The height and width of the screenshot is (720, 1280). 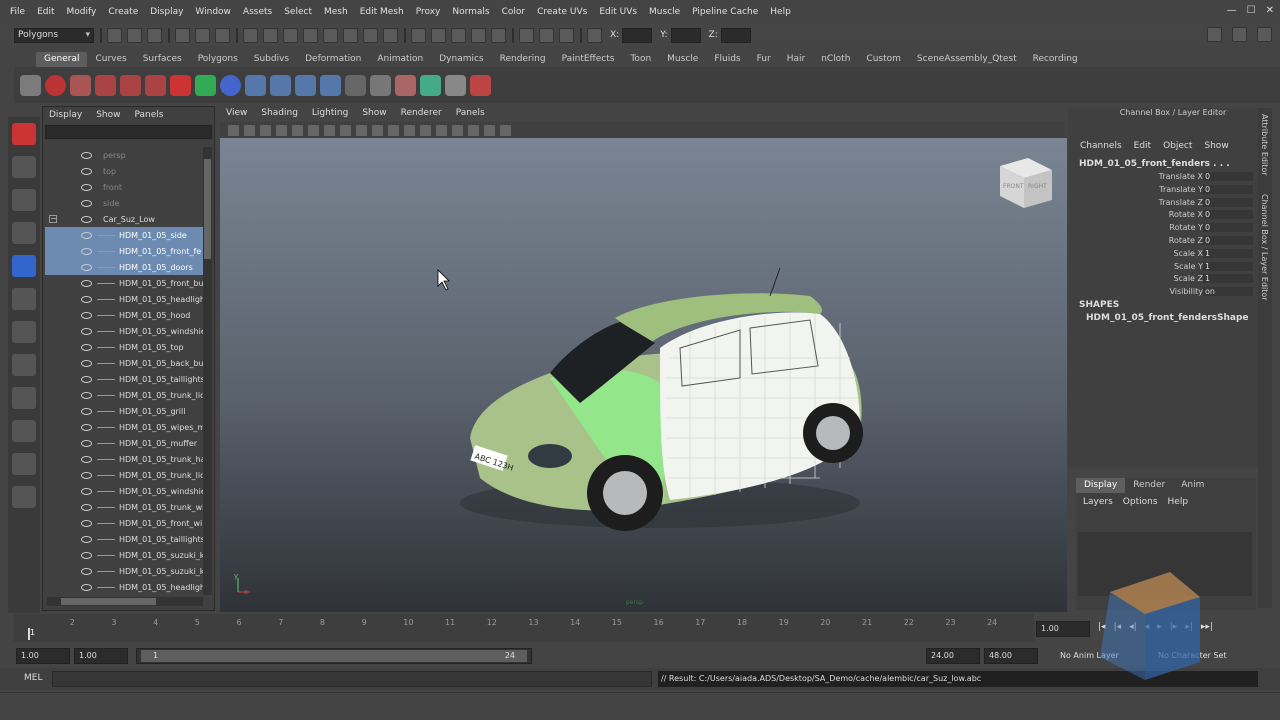 I want to click on select-component-icon, so click(x=222, y=35).